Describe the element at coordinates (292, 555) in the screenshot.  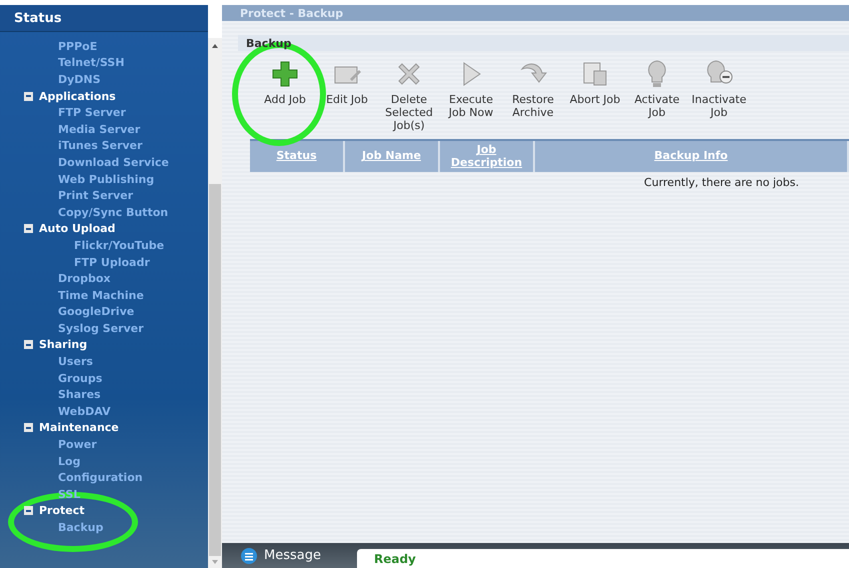
I see `status-label: Message` at that location.